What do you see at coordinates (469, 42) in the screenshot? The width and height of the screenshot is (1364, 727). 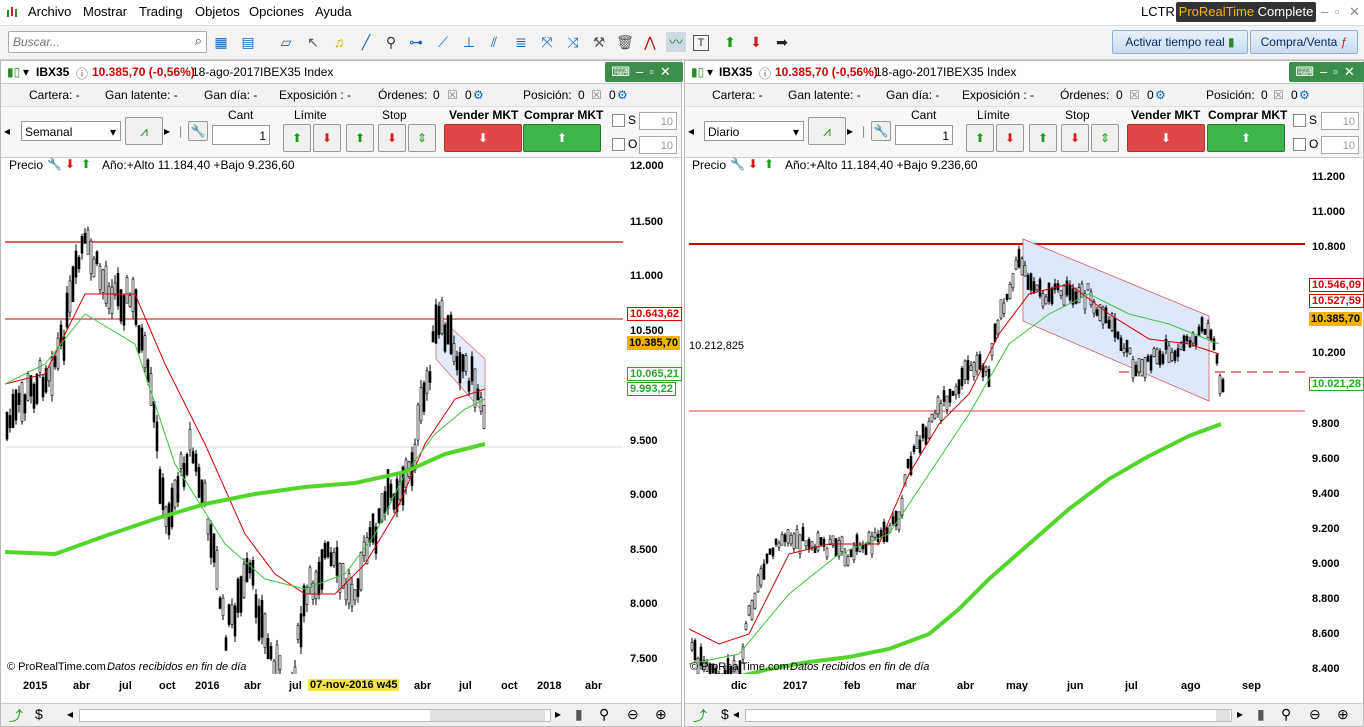 I see `vline-tool-icon: ⊥` at bounding box center [469, 42].